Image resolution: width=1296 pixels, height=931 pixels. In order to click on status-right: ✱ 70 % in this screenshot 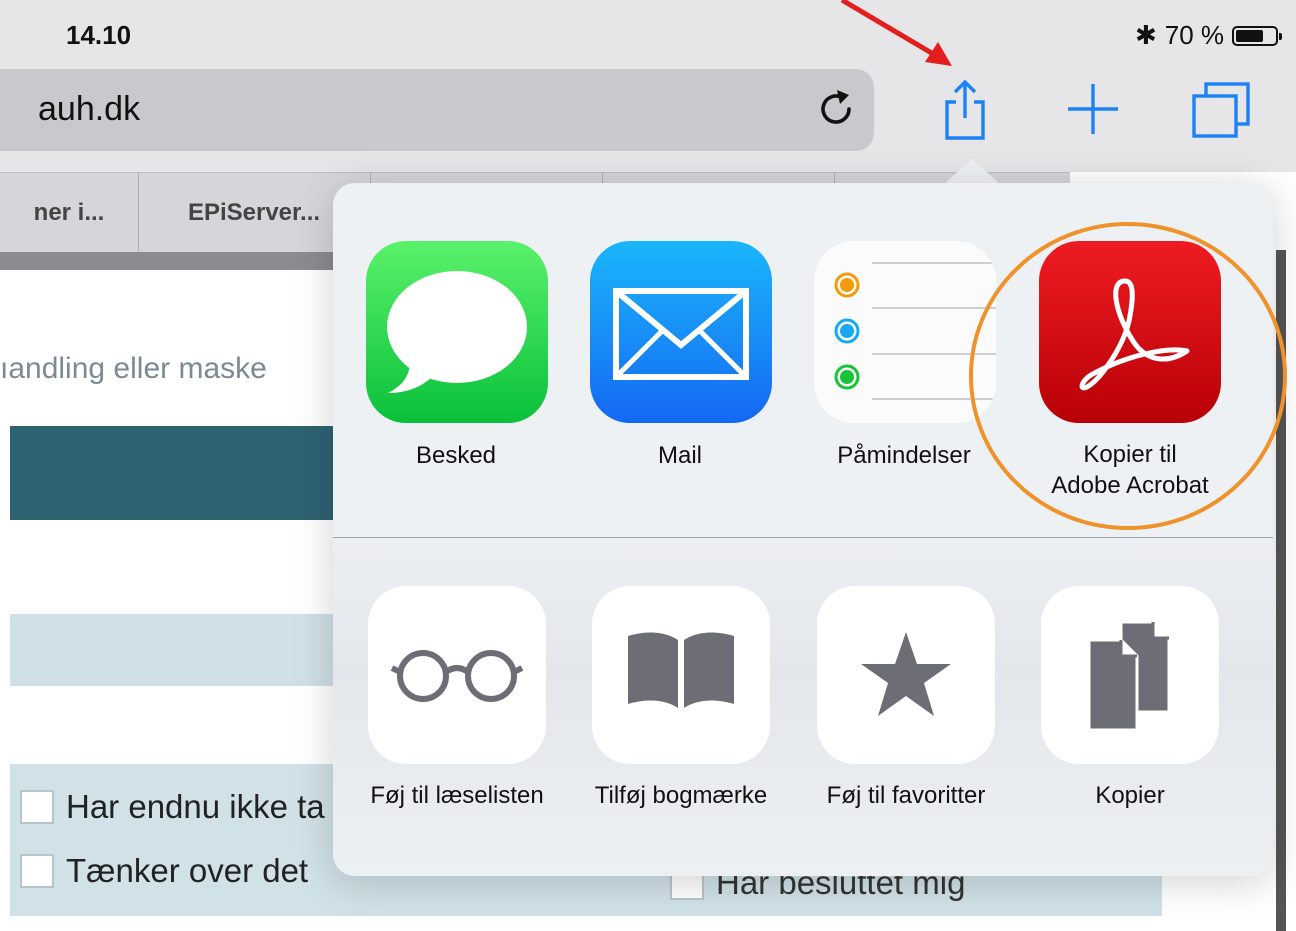, I will do `click(1208, 35)`.